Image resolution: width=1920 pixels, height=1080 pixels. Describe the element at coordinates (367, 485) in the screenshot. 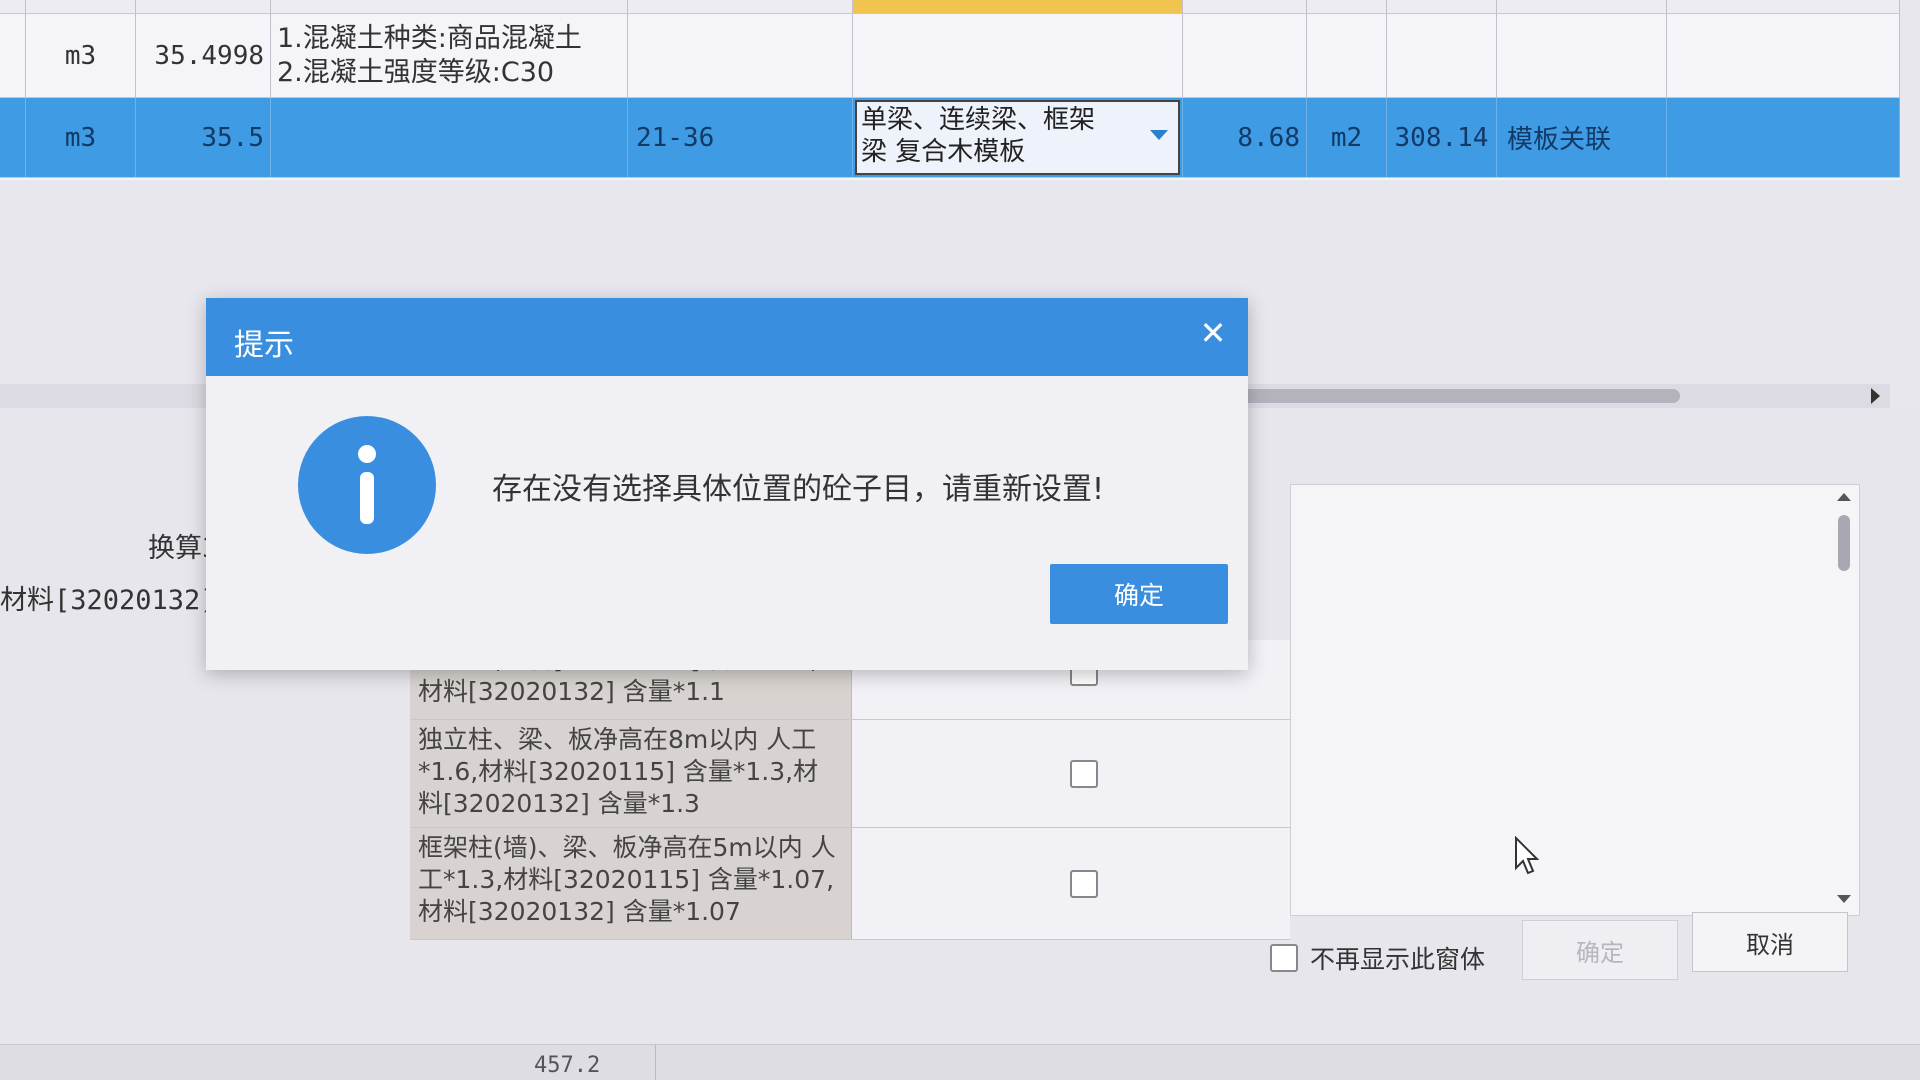

I see `info-icon` at that location.